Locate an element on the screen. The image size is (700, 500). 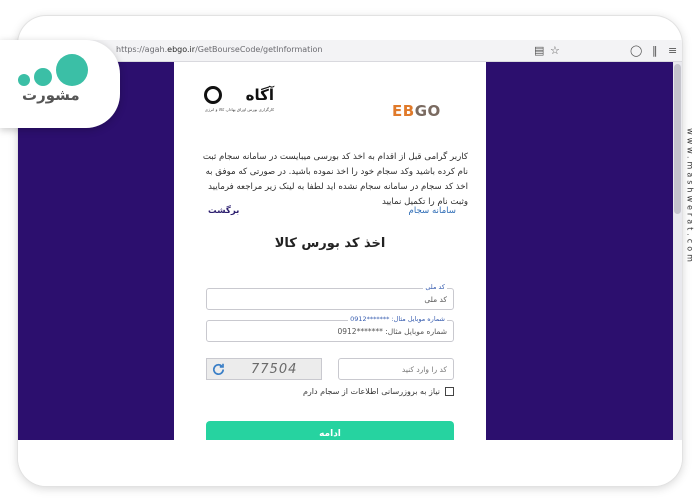
brand-badge: مشورت is located at coordinates (60, 84).